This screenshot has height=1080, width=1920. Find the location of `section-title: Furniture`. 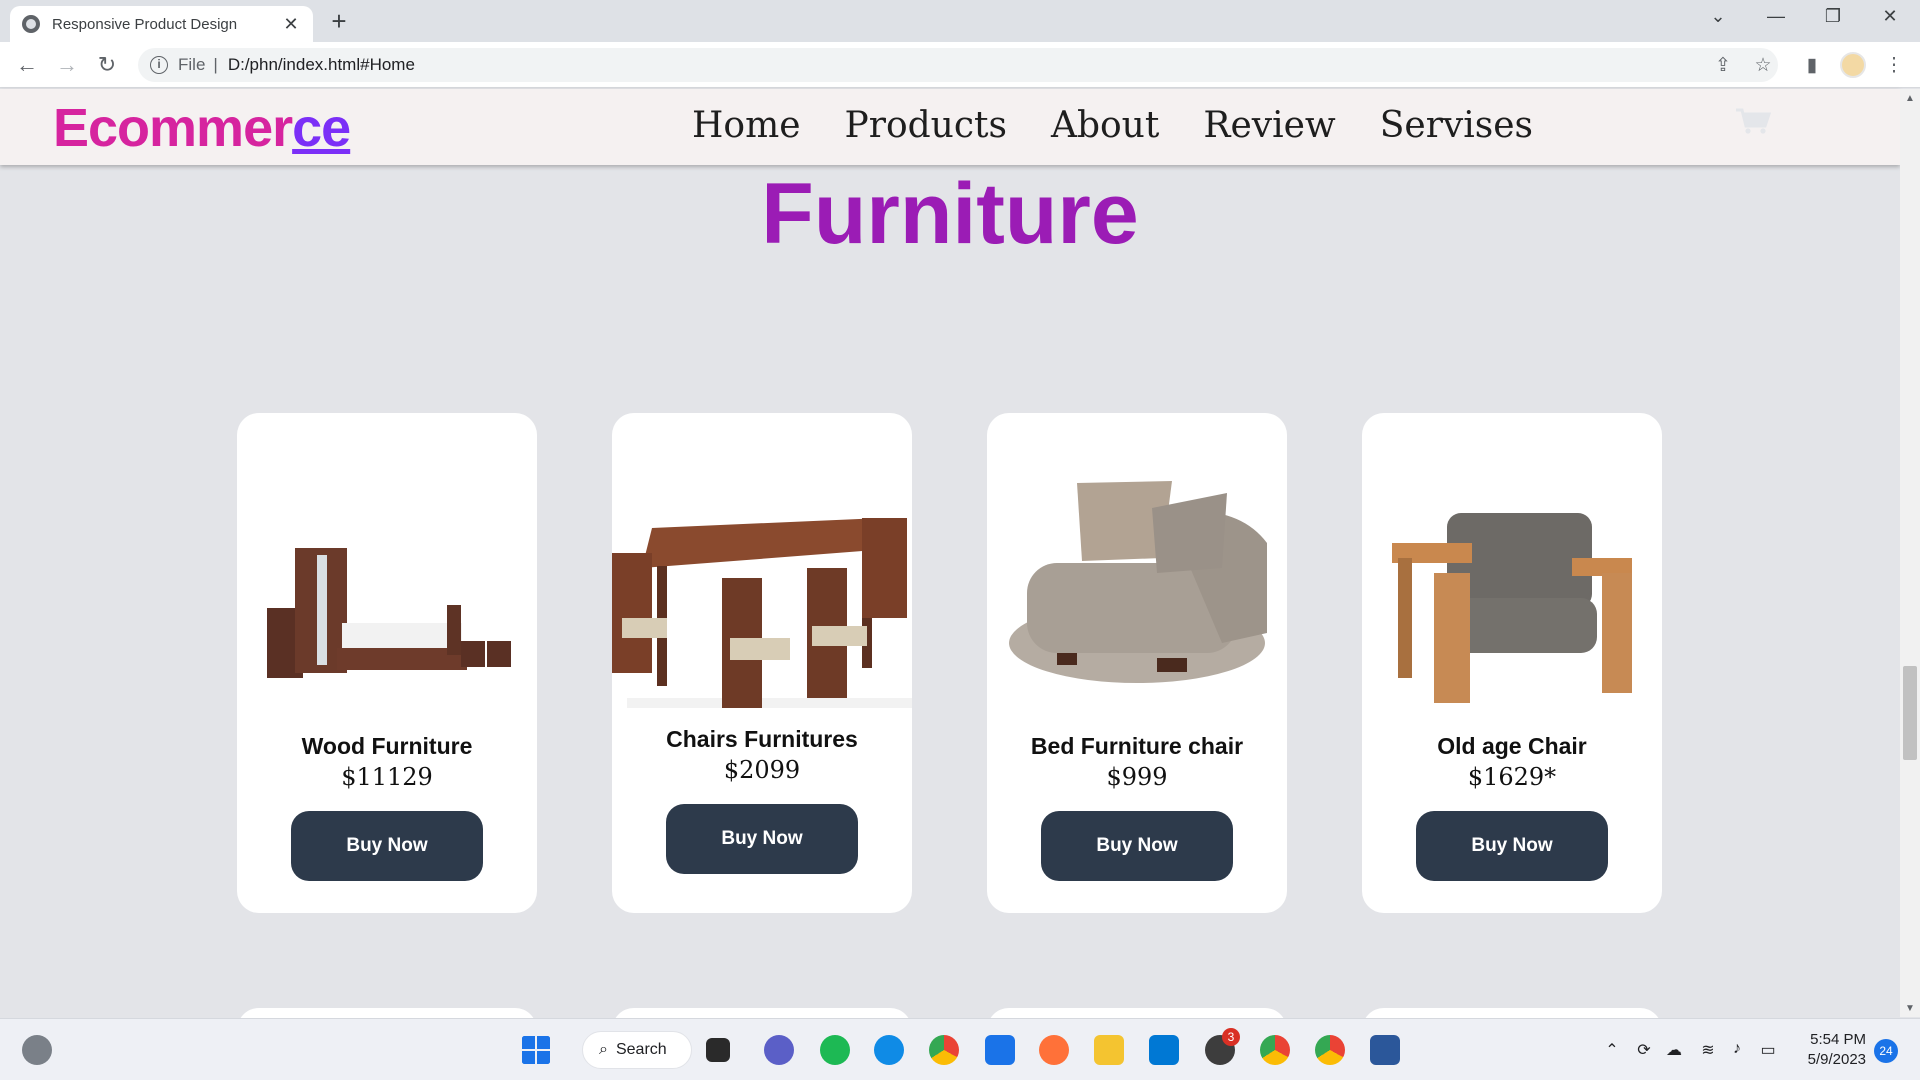

section-title: Furniture is located at coordinates (950, 214).